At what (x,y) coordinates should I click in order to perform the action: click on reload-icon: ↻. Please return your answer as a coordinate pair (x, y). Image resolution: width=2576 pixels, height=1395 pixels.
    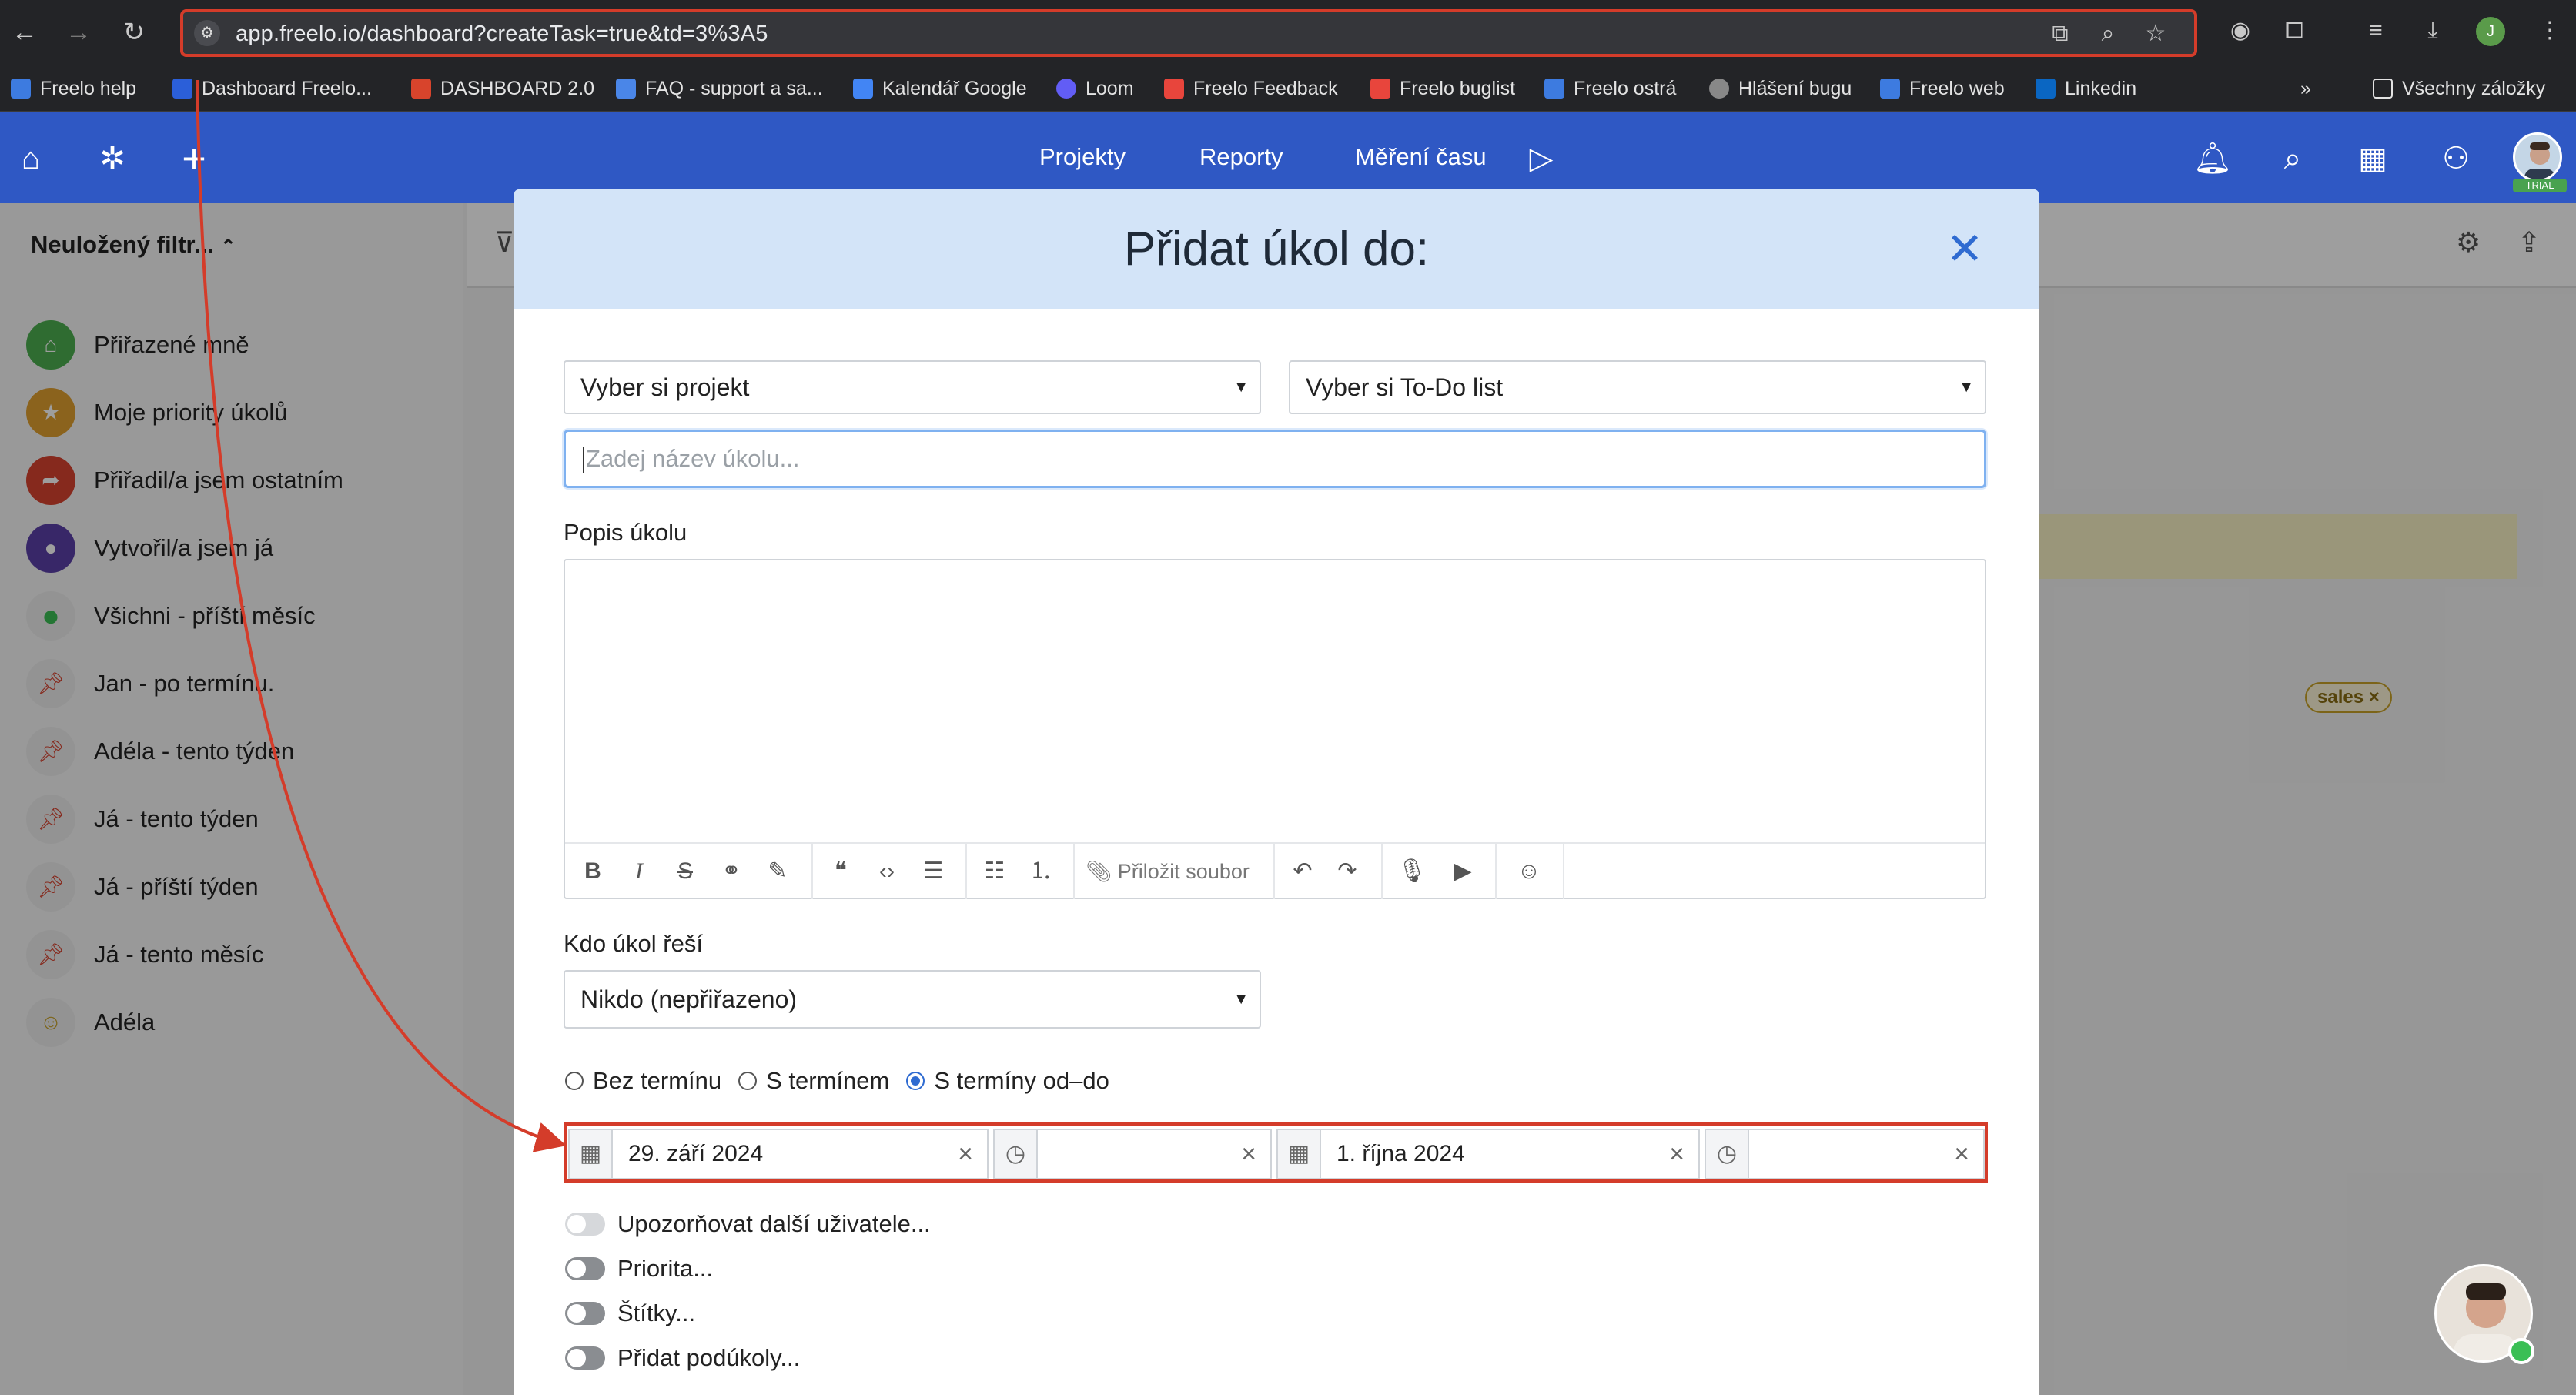
    Looking at the image, I should click on (134, 32).